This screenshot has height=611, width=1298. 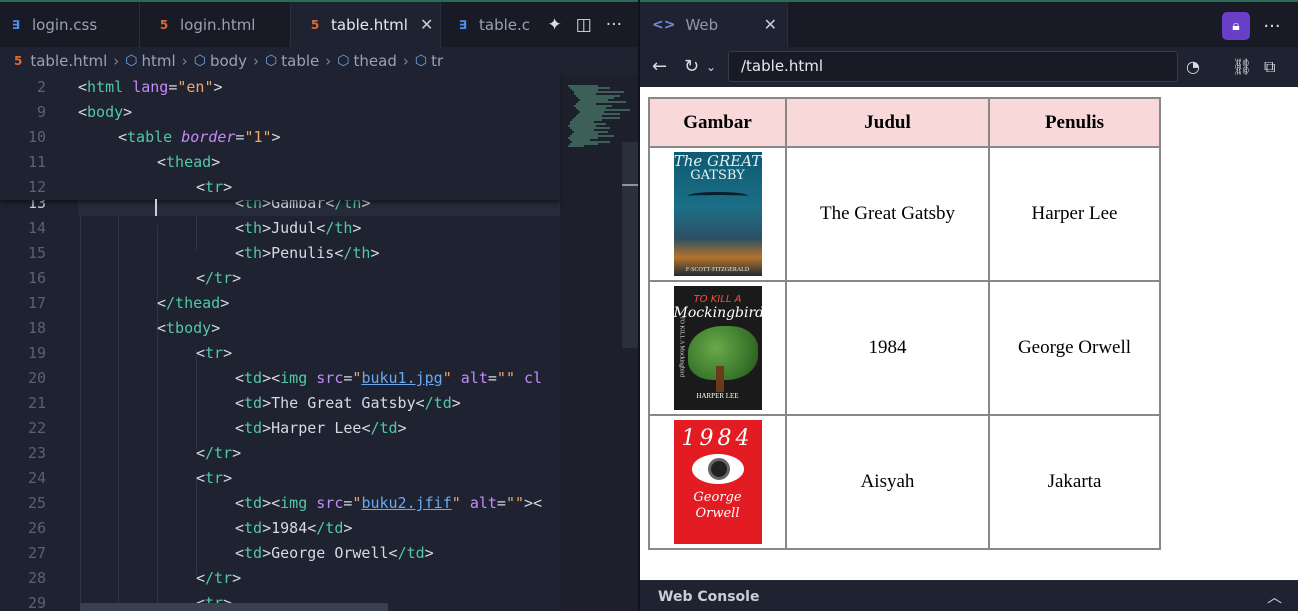 I want to click on tab-login-html: 5 login.html, so click(x=215, y=24).